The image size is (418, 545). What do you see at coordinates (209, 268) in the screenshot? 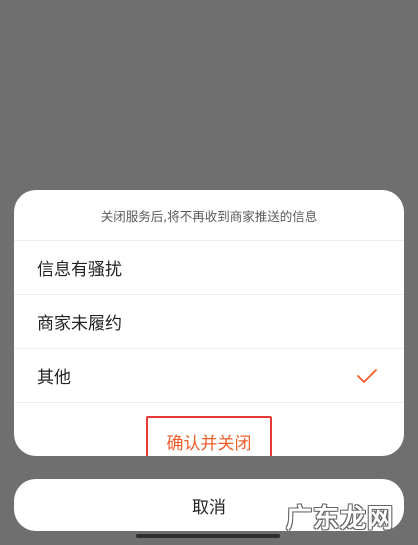
I see `option-harassment: 信息有骚扰` at bounding box center [209, 268].